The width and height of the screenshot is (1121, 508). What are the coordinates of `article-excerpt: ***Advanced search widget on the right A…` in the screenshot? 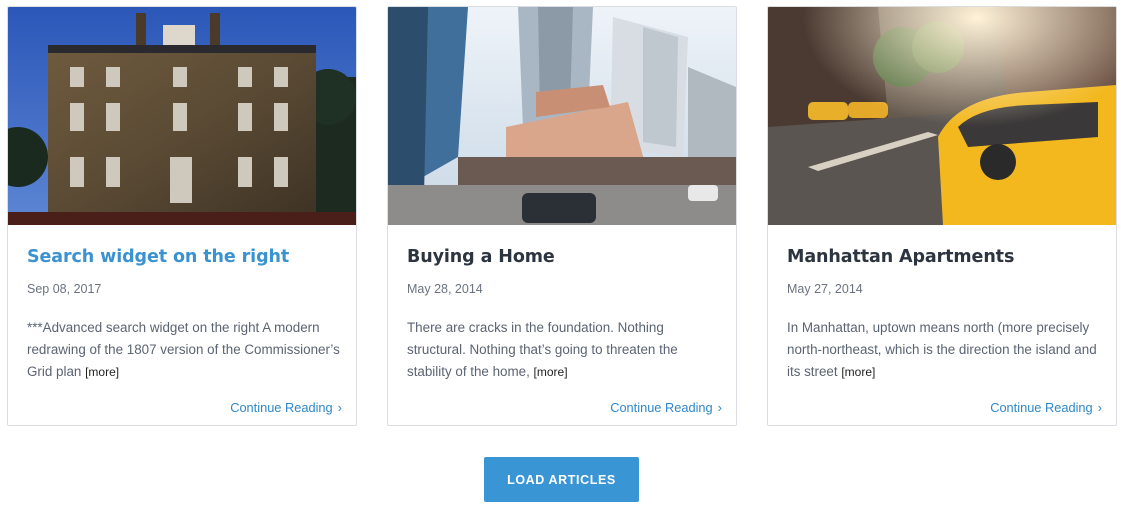 It's located at (183, 350).